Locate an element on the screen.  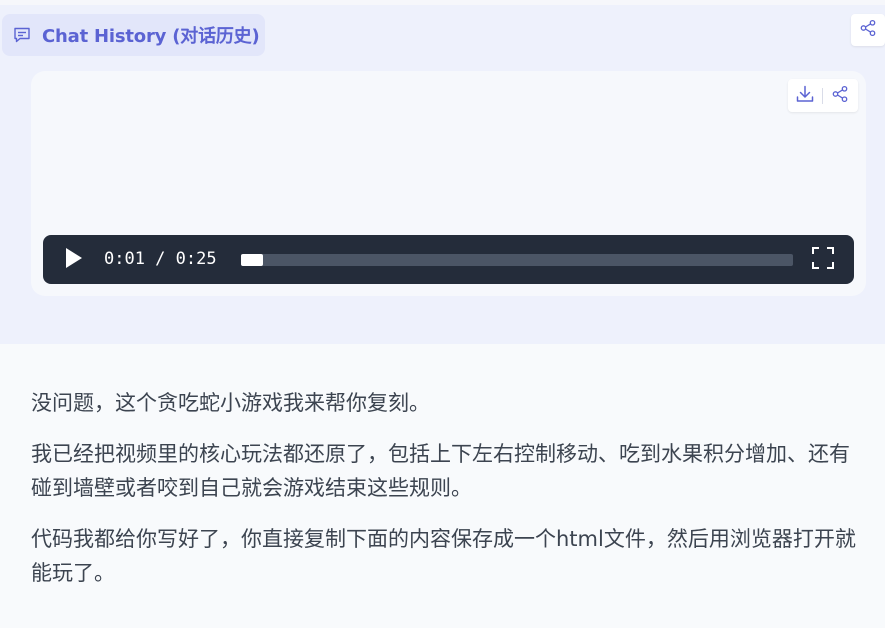
chat-history-button: Chat History (对话历史) is located at coordinates (133, 35).